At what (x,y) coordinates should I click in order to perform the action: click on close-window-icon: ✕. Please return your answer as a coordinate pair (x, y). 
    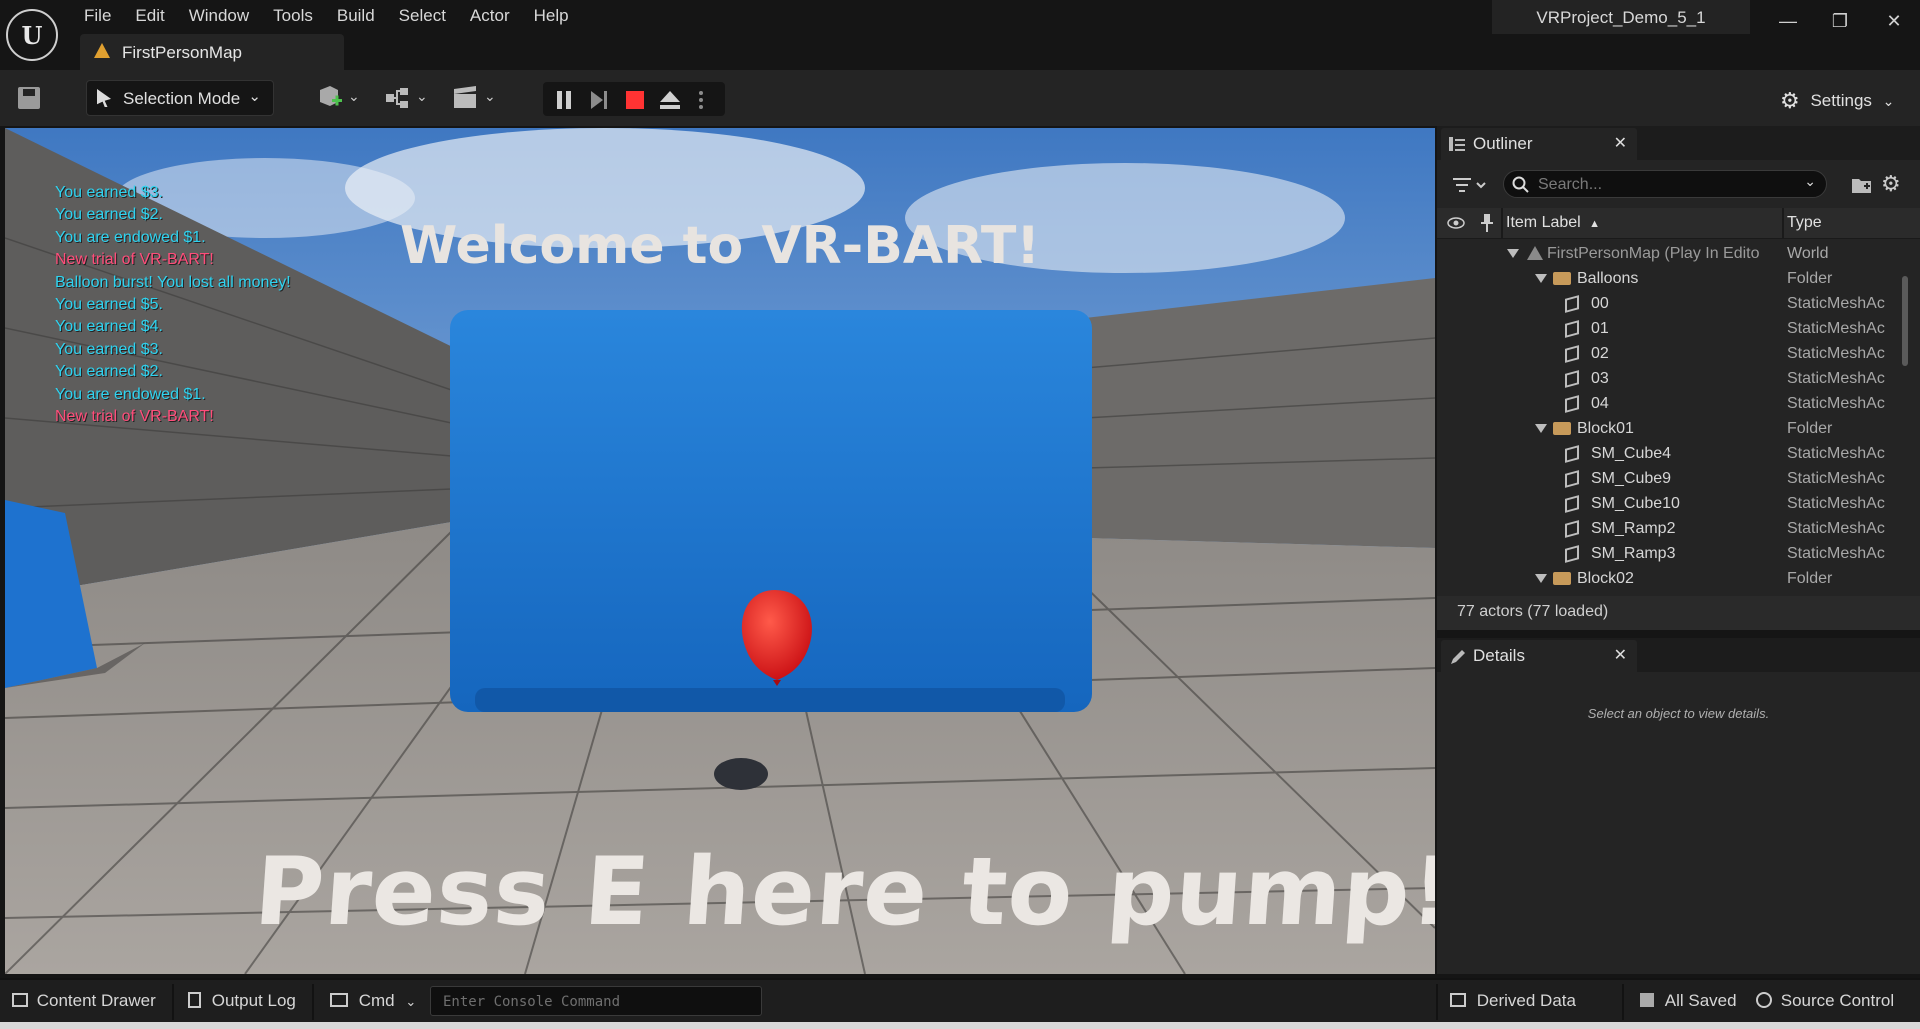
    Looking at the image, I should click on (1894, 21).